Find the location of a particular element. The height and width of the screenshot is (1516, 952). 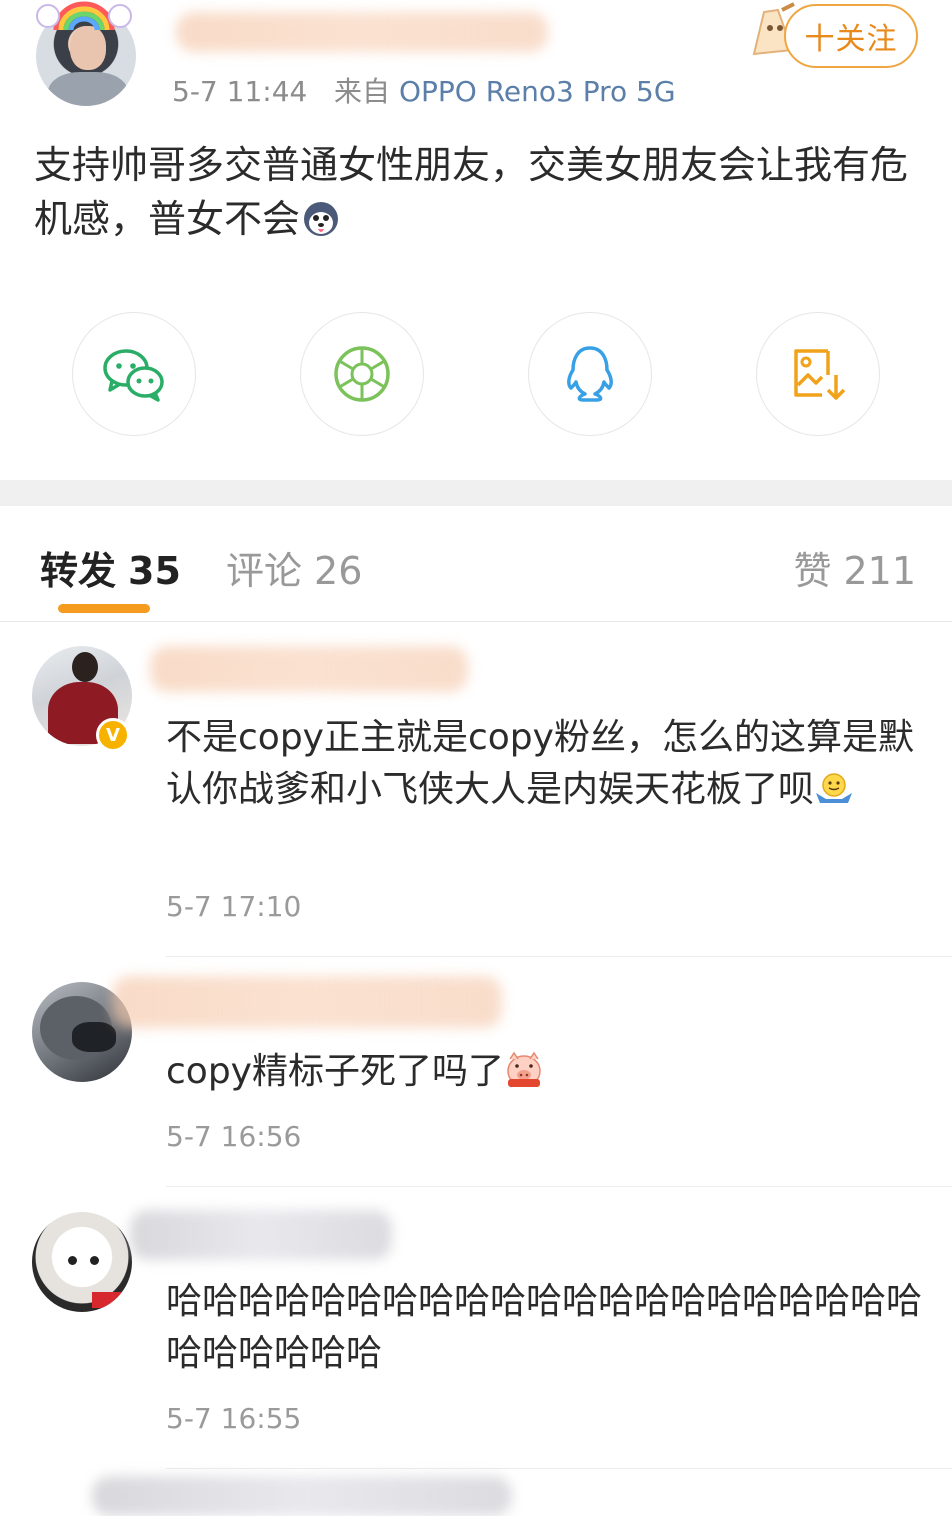

section-divider is located at coordinates (476, 493).